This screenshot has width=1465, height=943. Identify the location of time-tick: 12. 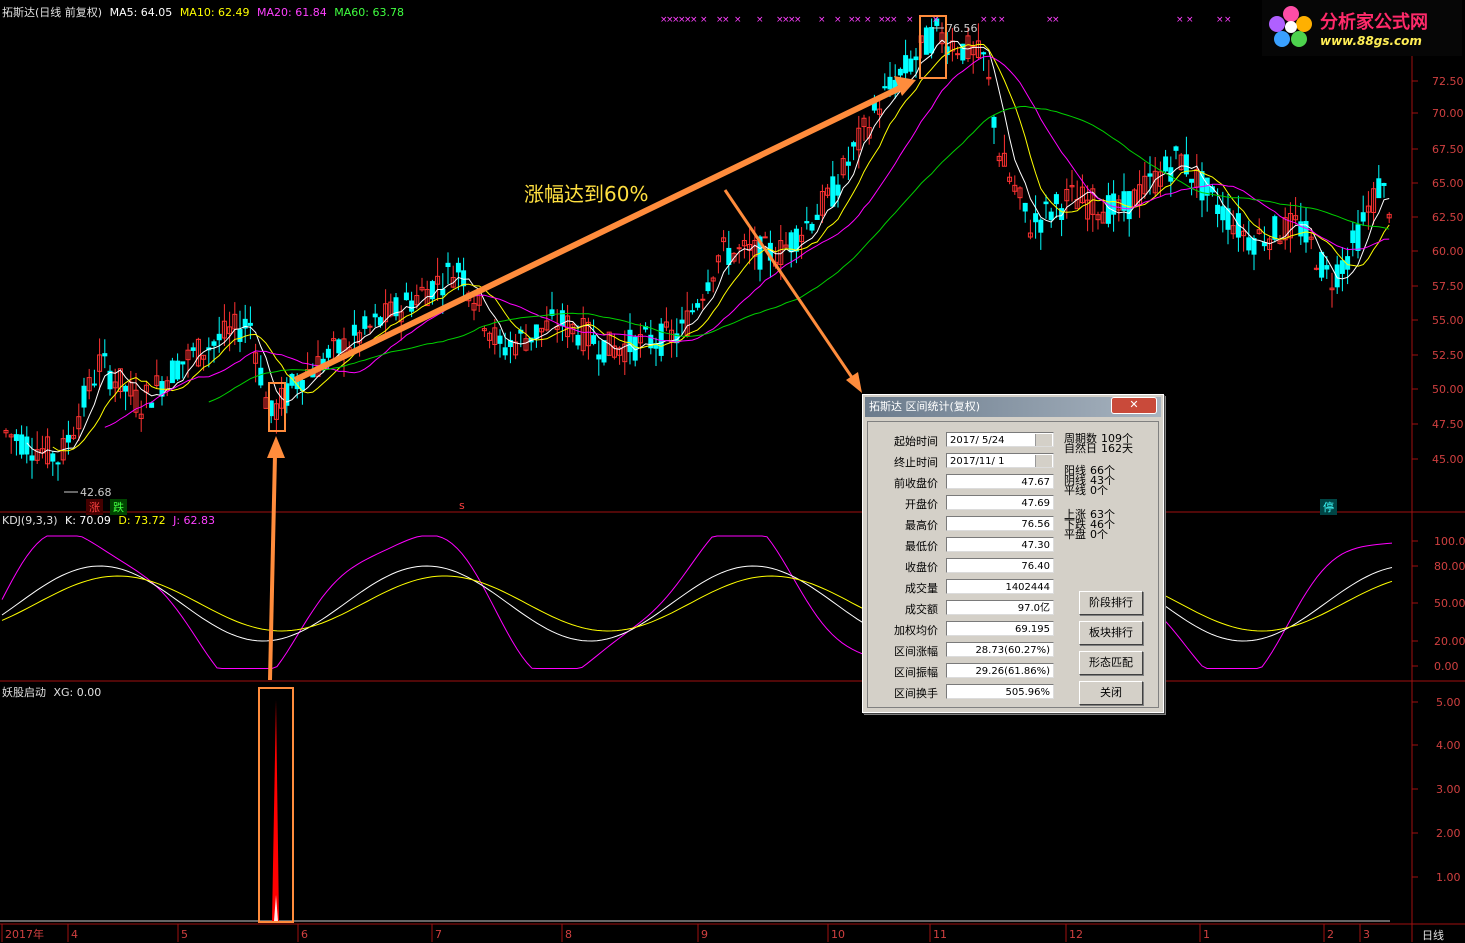
(1076, 934).